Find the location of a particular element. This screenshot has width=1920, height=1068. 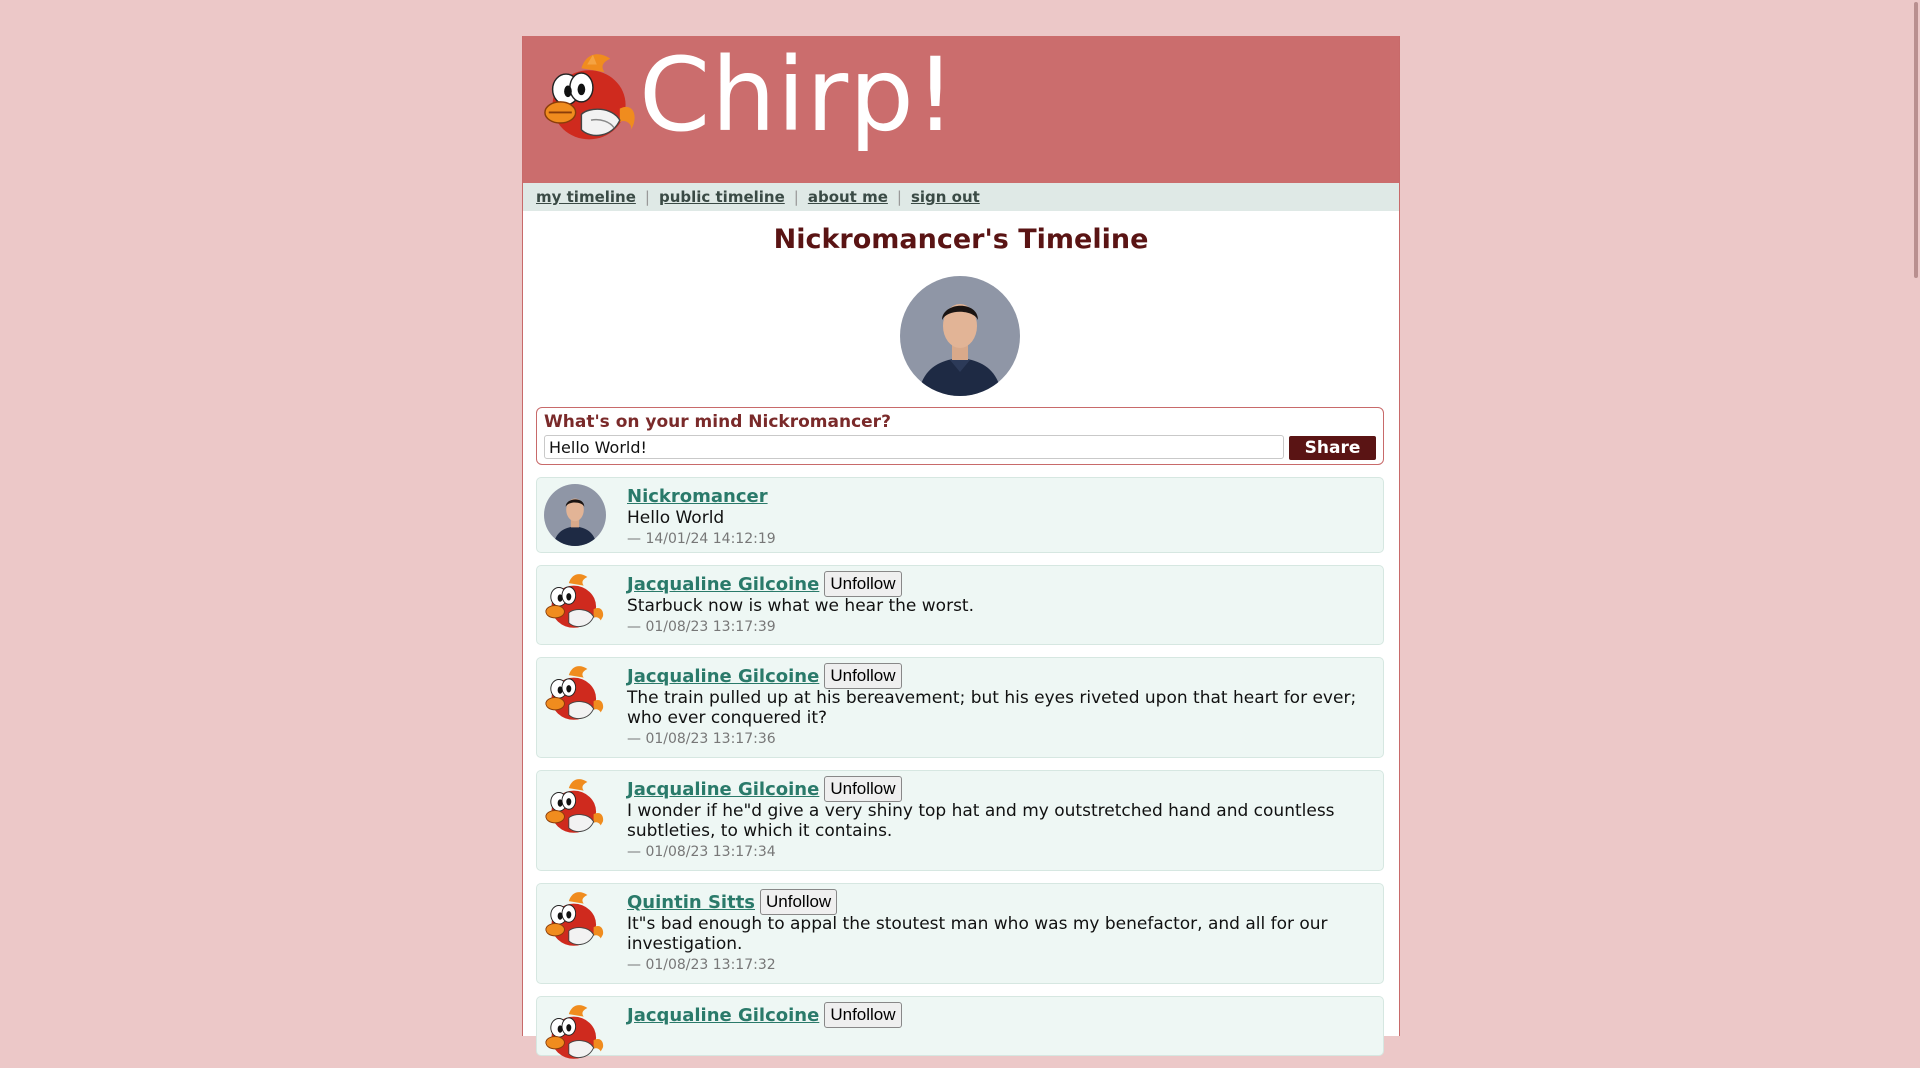

post-text: Starbuck now is what we hear the worst. is located at coordinates (800, 606).